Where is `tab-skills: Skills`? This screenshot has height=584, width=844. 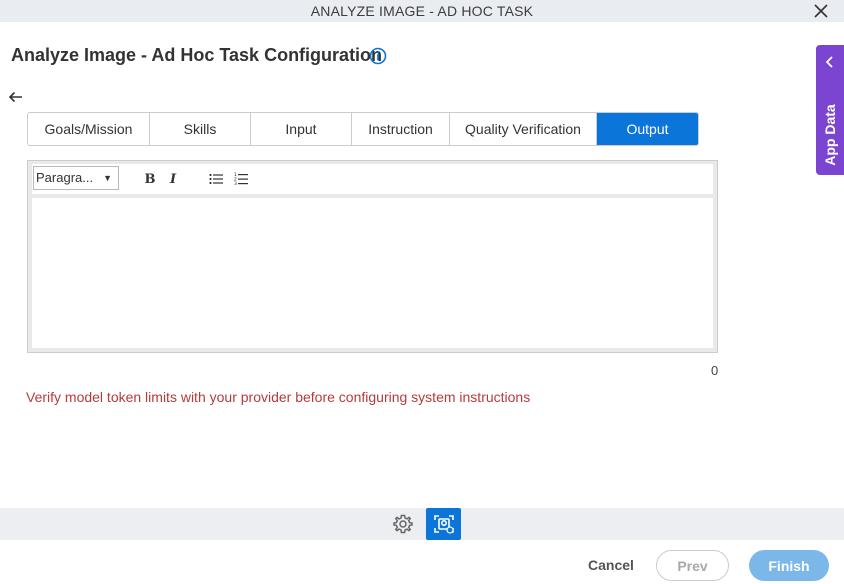
tab-skills: Skills is located at coordinates (200, 129).